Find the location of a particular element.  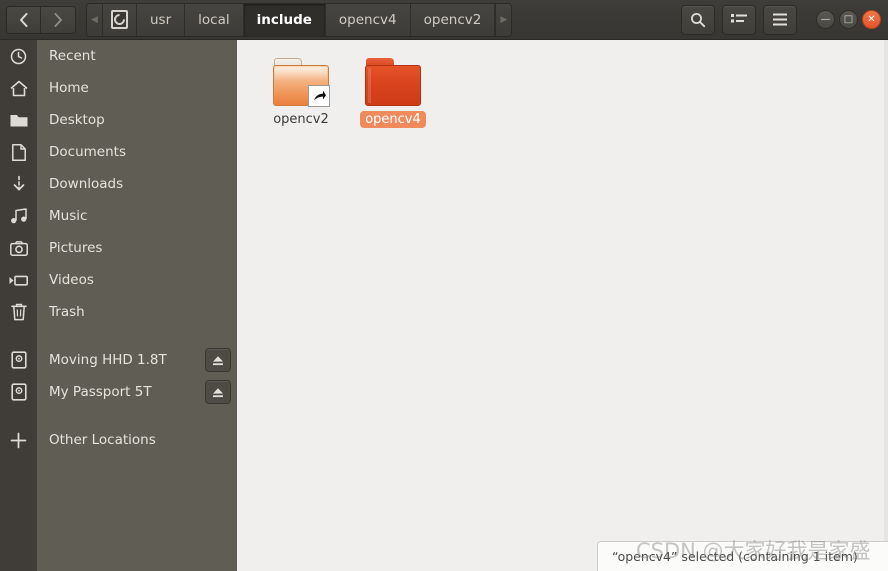

header-left-group: ◀ usr local include opencv4 opencv2 ▶ is located at coordinates (256, 19).